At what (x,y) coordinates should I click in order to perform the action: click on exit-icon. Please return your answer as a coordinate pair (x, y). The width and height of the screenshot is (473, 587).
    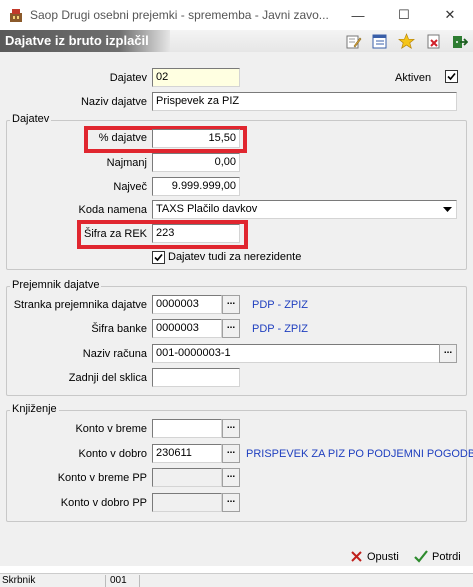
    Looking at the image, I should click on (459, 41).